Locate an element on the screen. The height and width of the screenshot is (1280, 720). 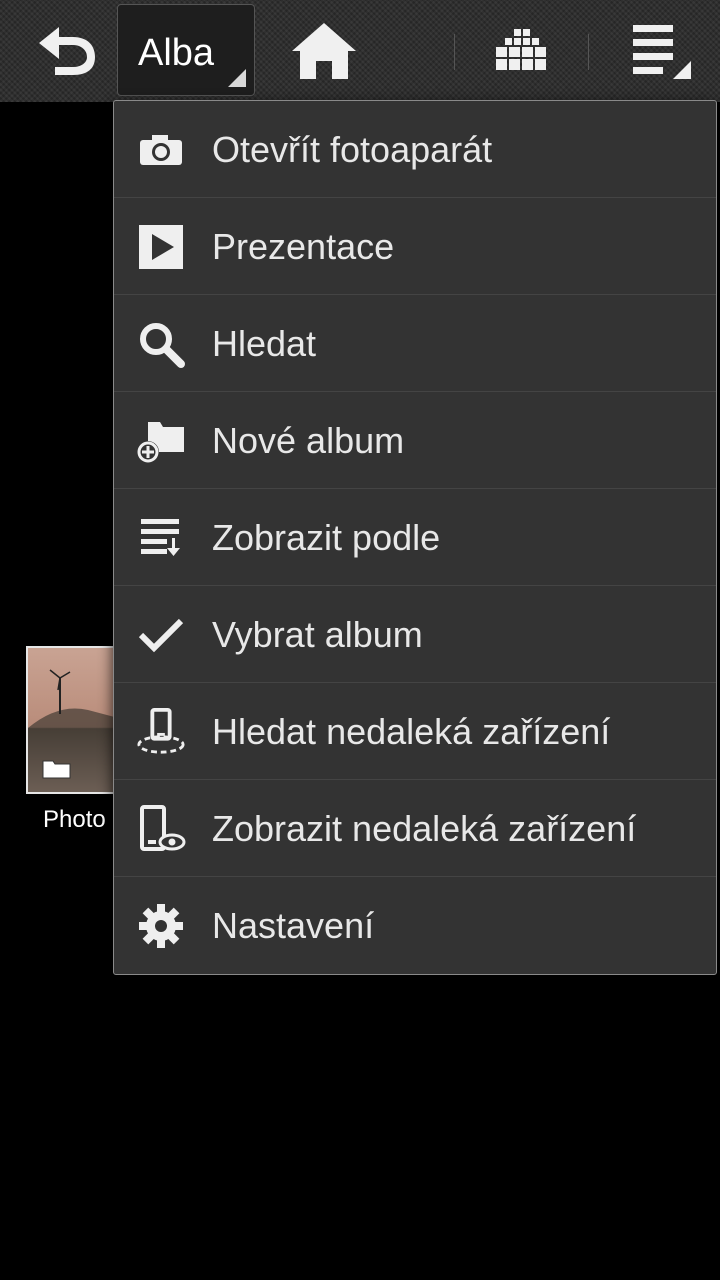
album-label: Photo is located at coordinates (74, 819).